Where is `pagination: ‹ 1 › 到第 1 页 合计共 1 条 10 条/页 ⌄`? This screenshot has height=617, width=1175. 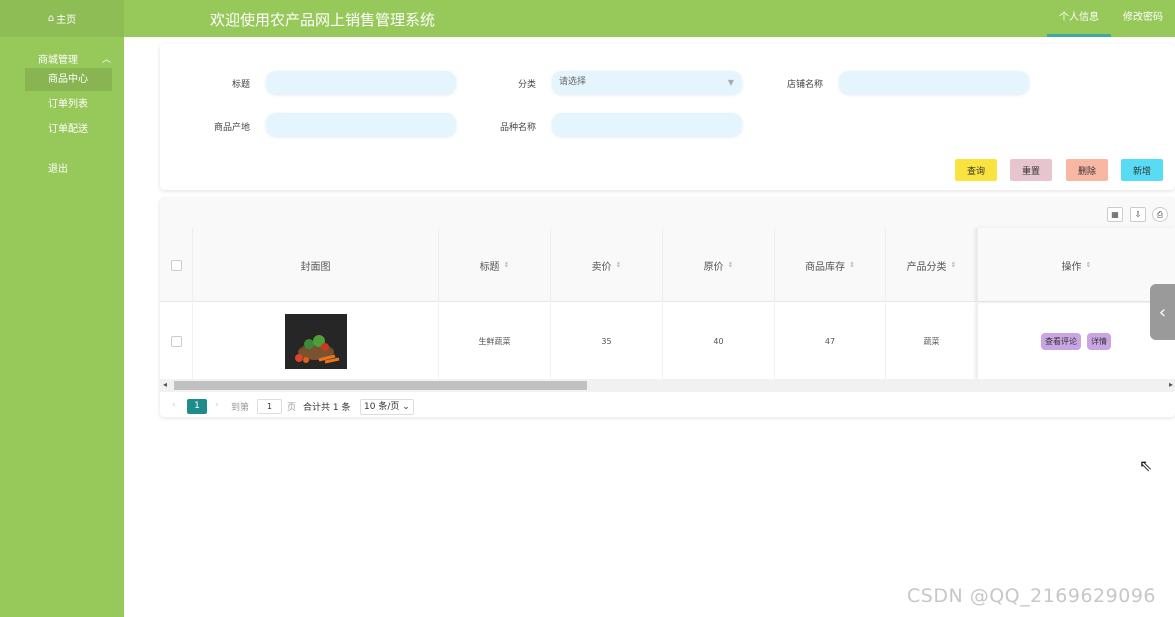 pagination: ‹ 1 › 到第 1 页 合计共 1 条 10 条/页 ⌄ is located at coordinates (360, 407).